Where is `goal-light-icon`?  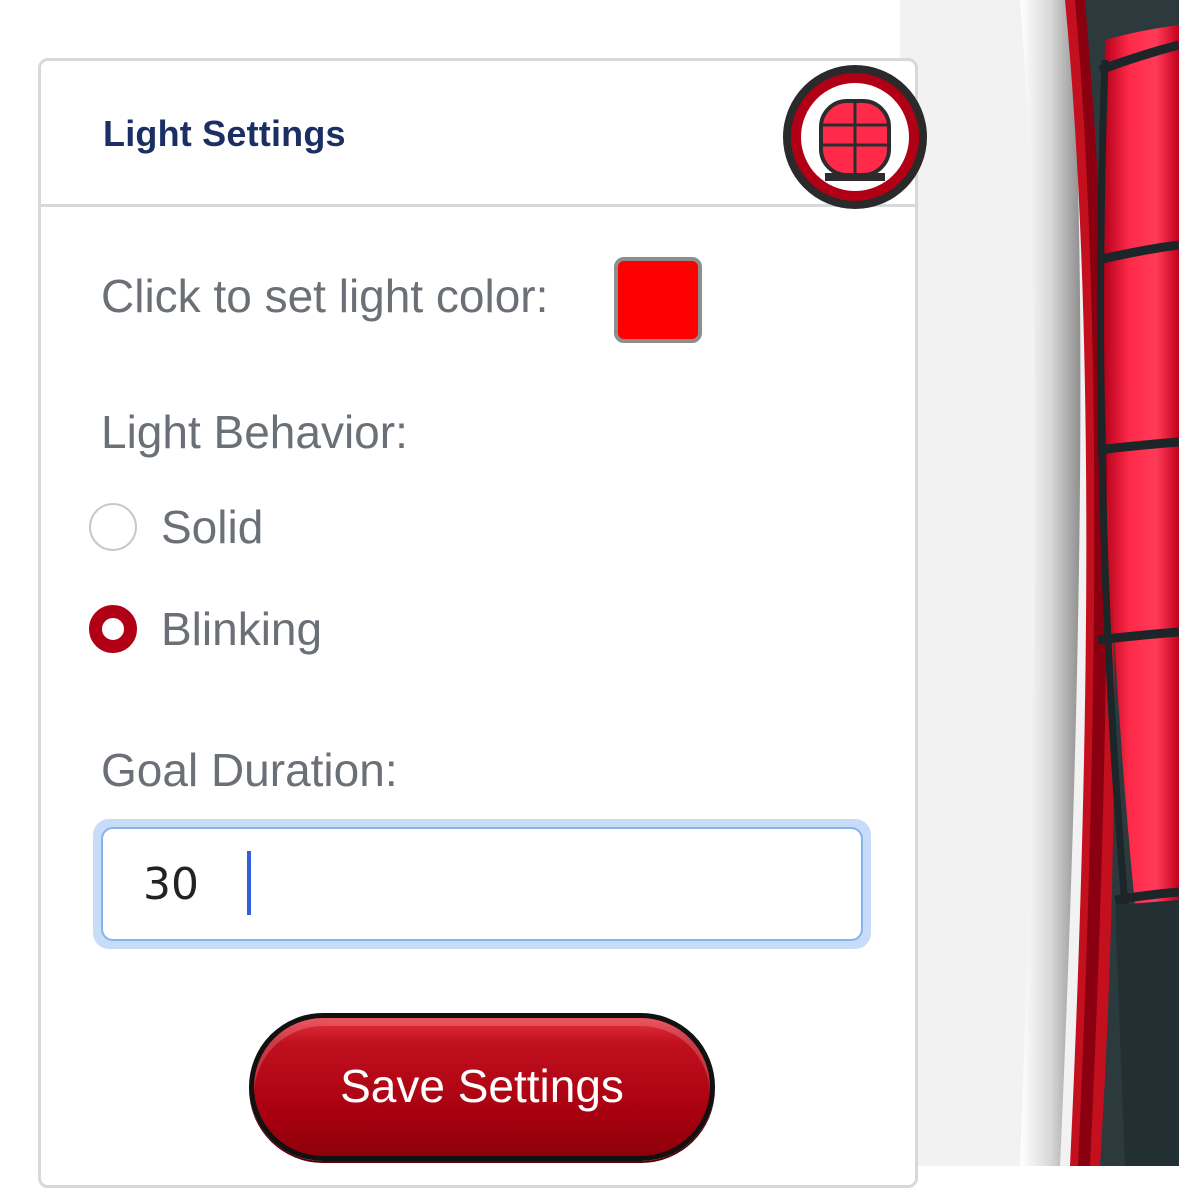 goal-light-icon is located at coordinates (855, 137).